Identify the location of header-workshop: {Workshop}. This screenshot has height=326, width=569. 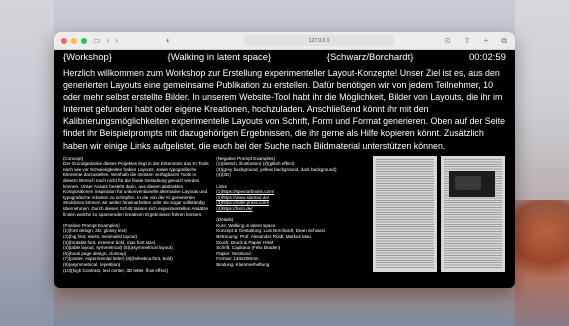
(87, 57).